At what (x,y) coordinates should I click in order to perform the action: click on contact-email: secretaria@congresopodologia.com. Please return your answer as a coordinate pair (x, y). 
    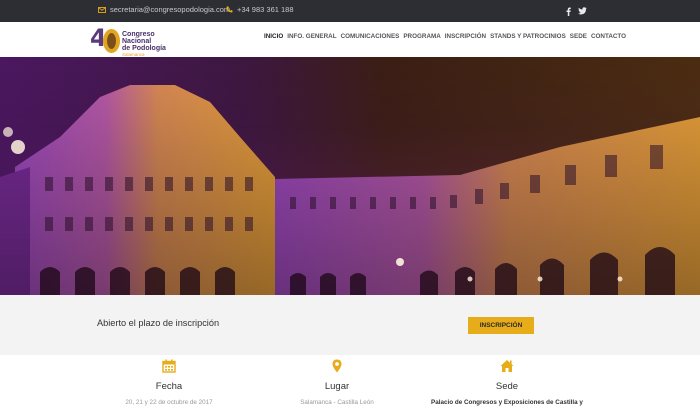
    Looking at the image, I should click on (164, 9).